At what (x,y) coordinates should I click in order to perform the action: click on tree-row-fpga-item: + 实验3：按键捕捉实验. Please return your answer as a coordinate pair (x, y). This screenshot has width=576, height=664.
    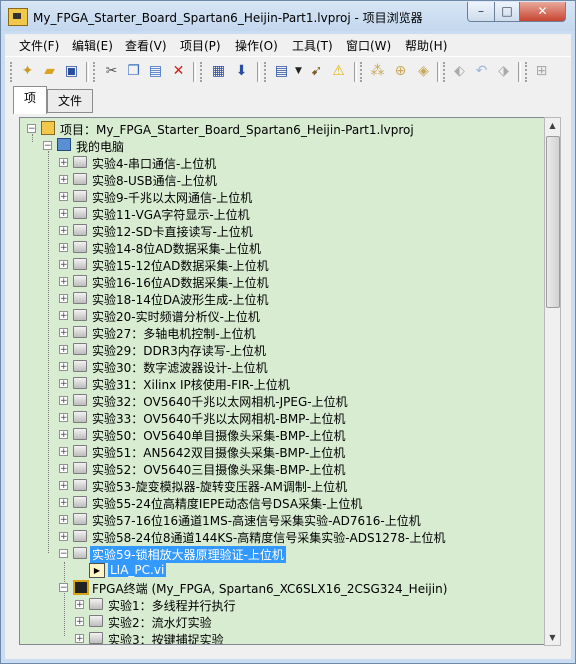
    Looking at the image, I should click on (170, 637).